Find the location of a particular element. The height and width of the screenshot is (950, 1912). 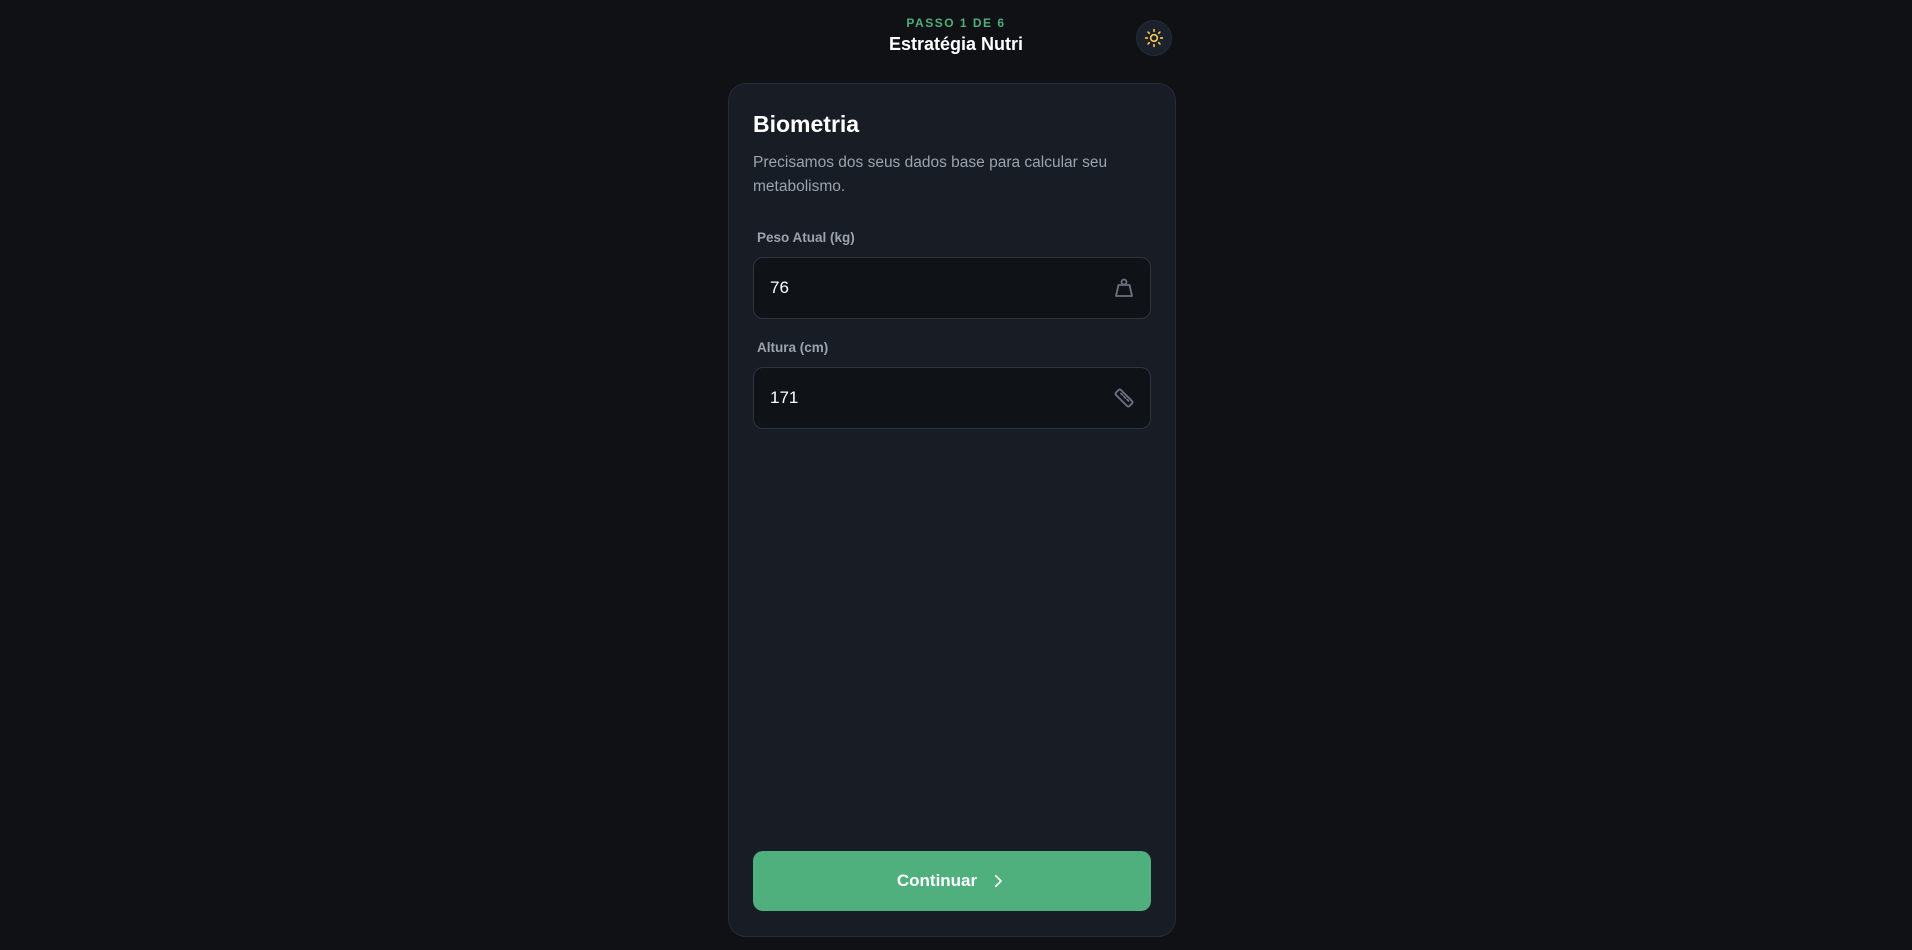

continue-button: Continuar is located at coordinates (952, 881).